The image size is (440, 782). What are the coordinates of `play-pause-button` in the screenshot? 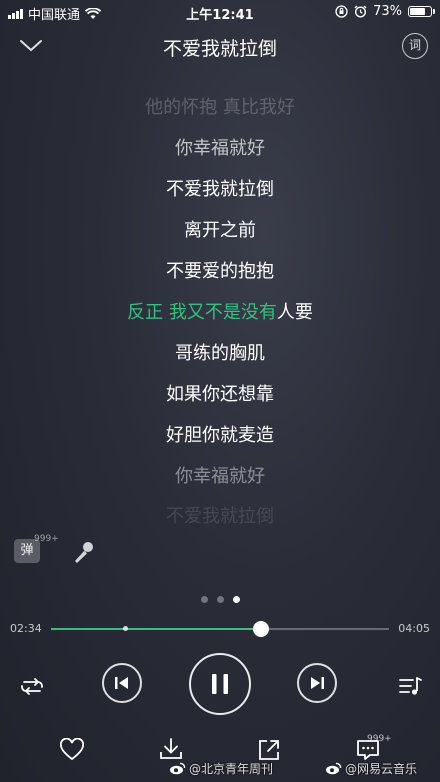 It's located at (220, 684).